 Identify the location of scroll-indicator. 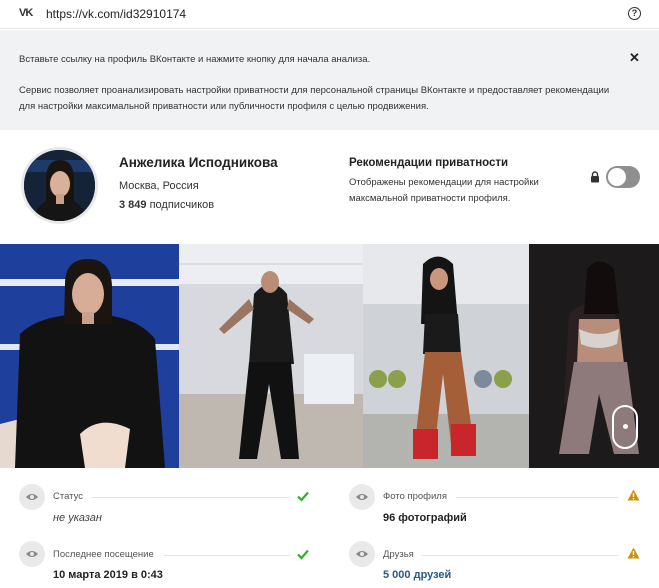
(625, 427).